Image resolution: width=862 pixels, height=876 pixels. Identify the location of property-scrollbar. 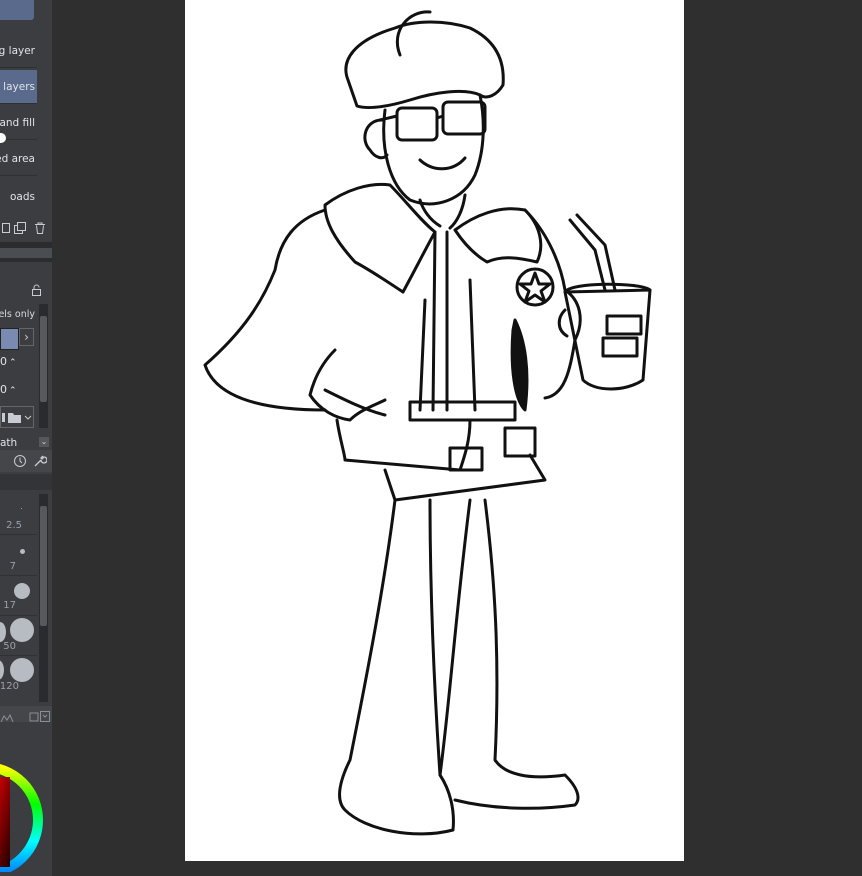
(43, 366).